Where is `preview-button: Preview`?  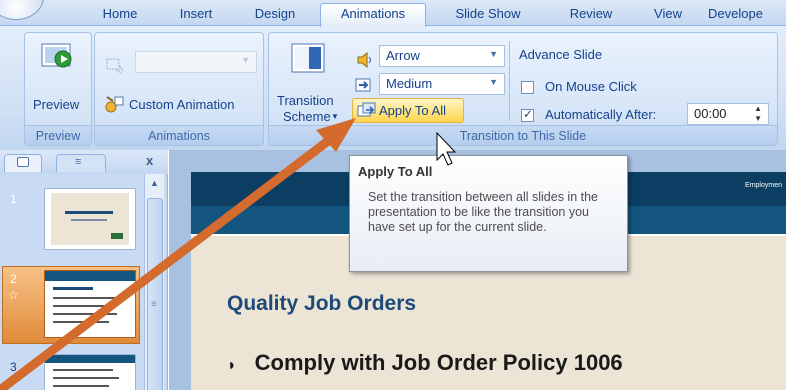 preview-button: Preview is located at coordinates (58, 76).